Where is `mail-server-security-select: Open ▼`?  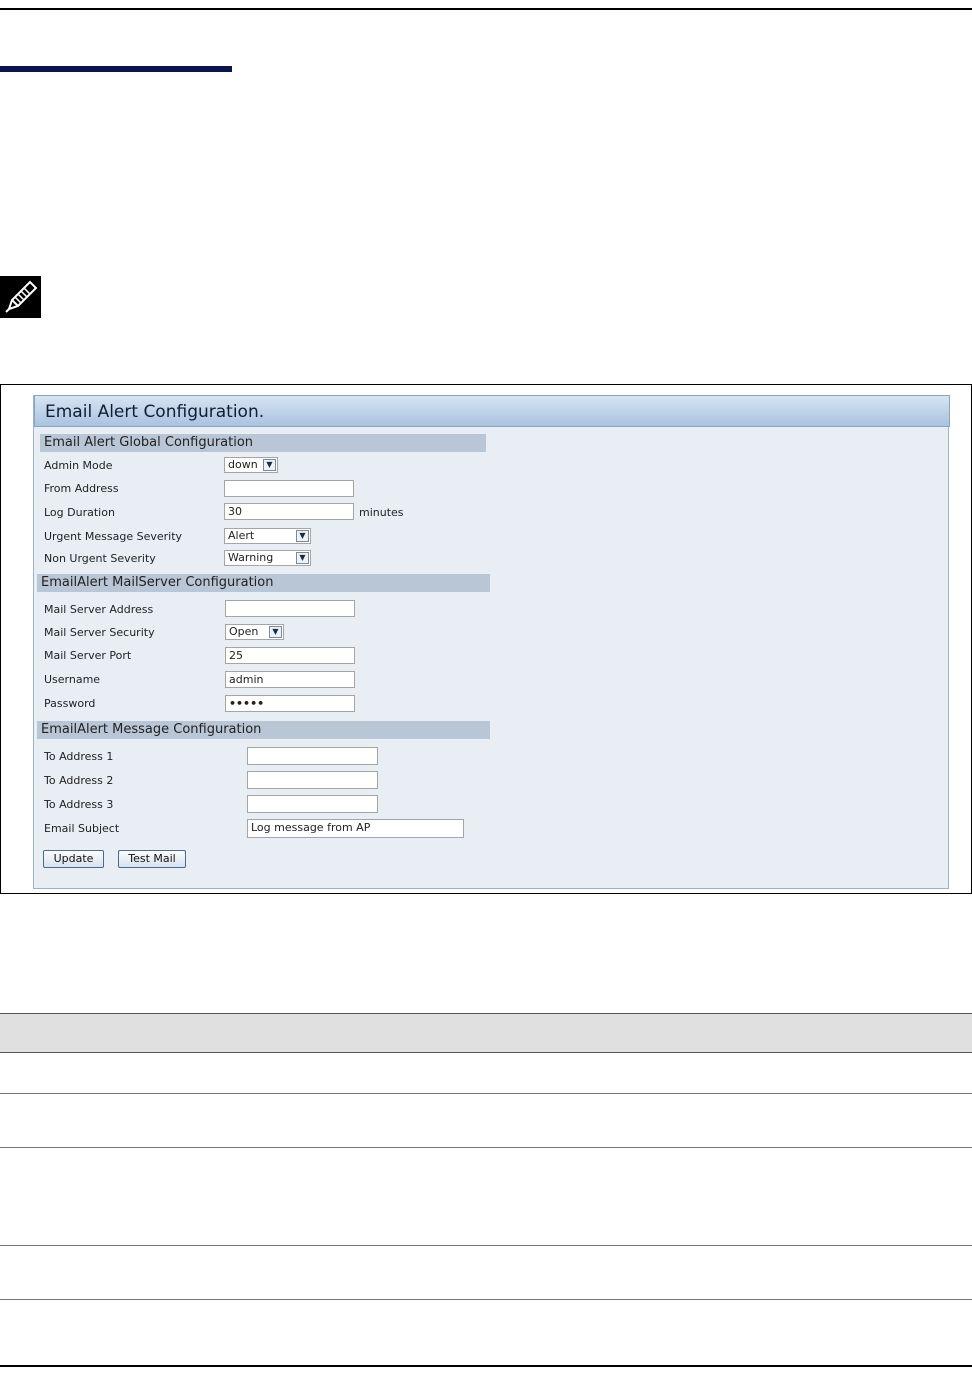 mail-server-security-select: Open ▼ is located at coordinates (254, 632).